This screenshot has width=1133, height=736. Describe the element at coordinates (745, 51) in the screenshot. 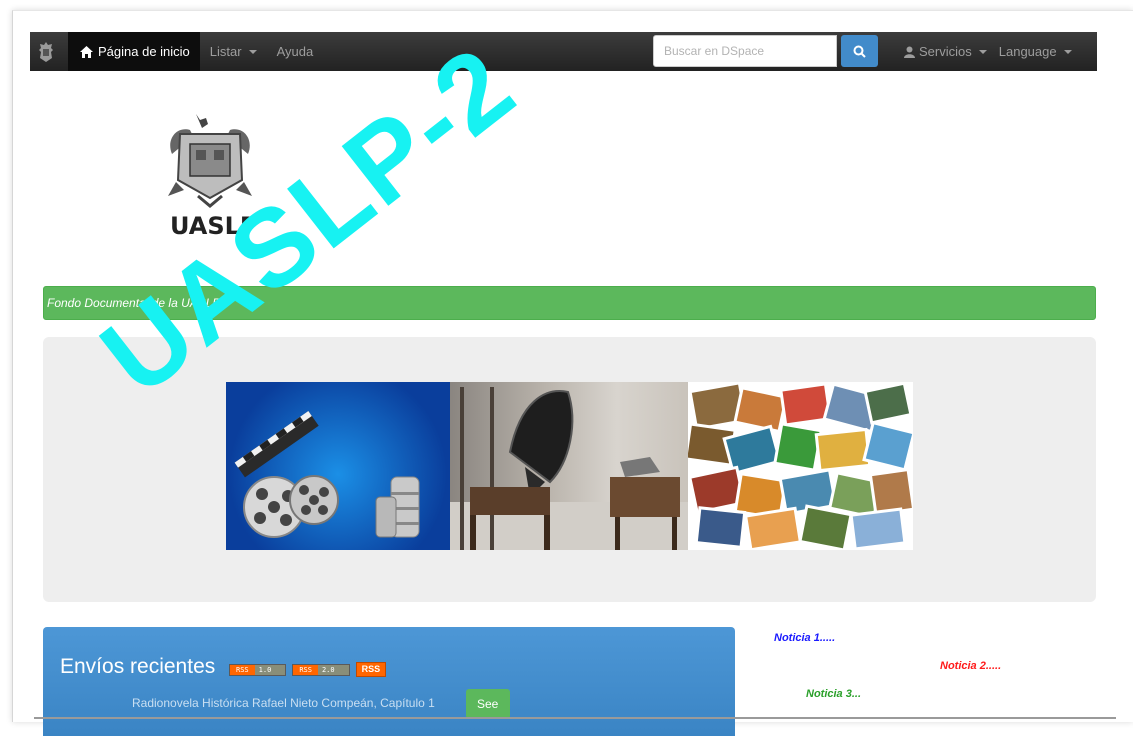

I see `search-input: Buscar en DSpace` at that location.